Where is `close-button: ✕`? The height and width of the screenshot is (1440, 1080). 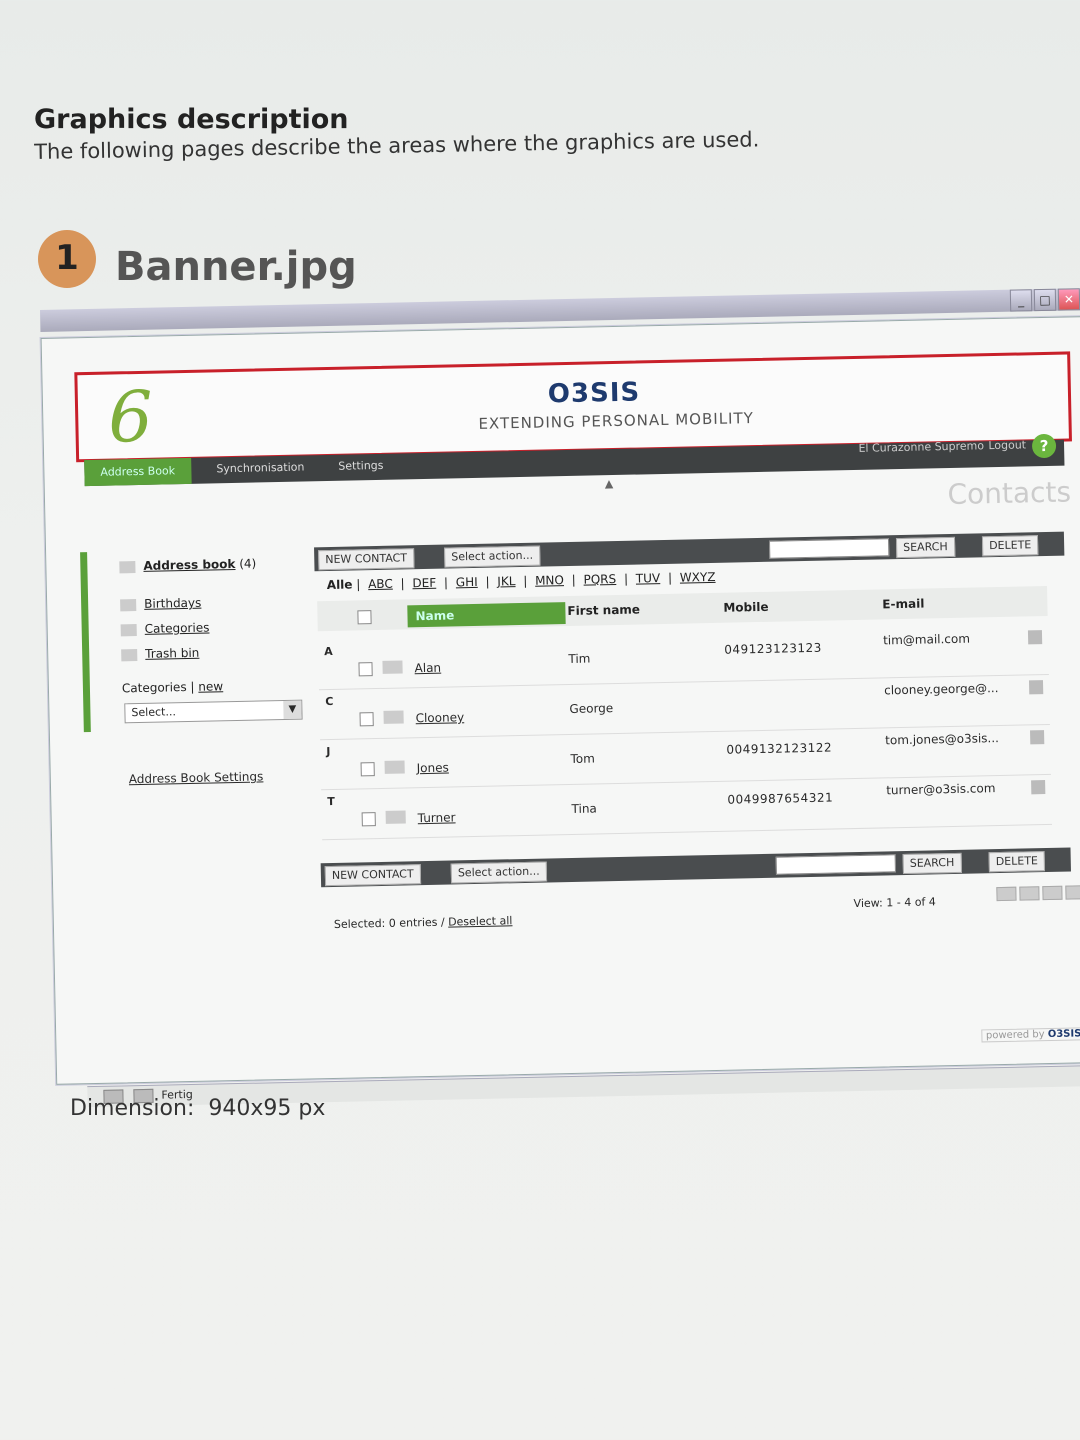 close-button: ✕ is located at coordinates (1068, 299).